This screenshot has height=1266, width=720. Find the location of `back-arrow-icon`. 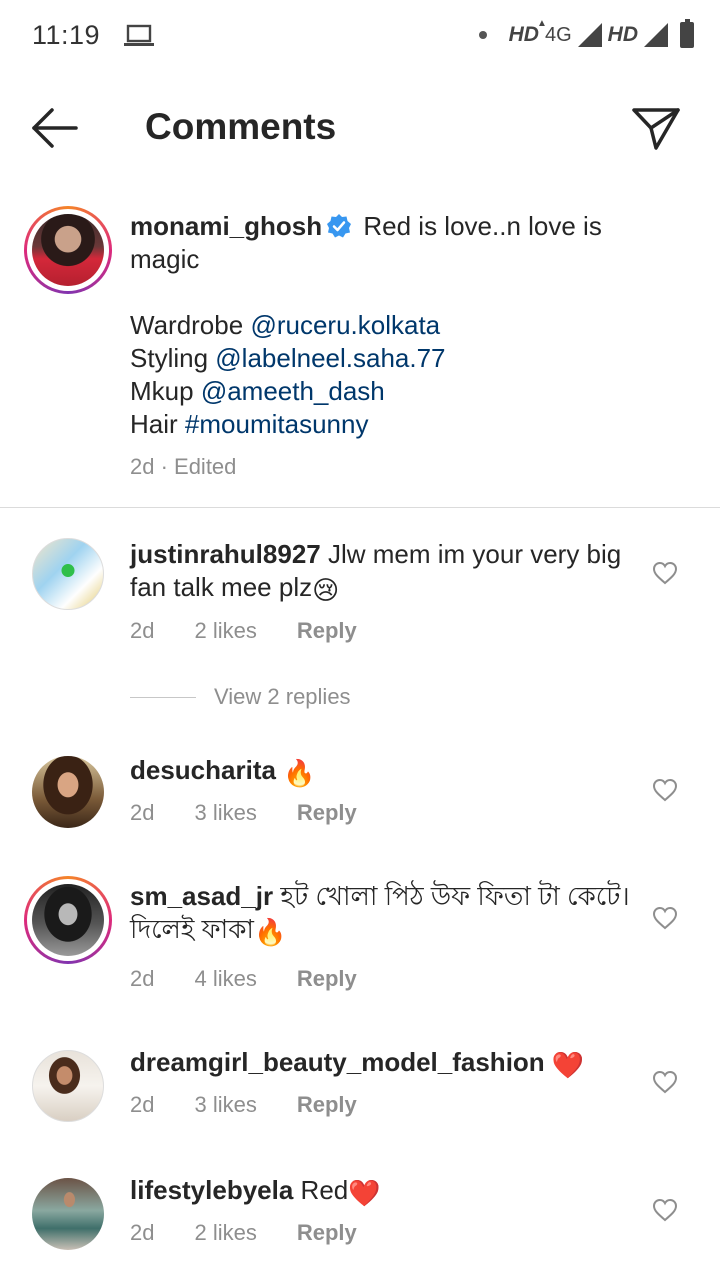

back-arrow-icon is located at coordinates (55, 128).